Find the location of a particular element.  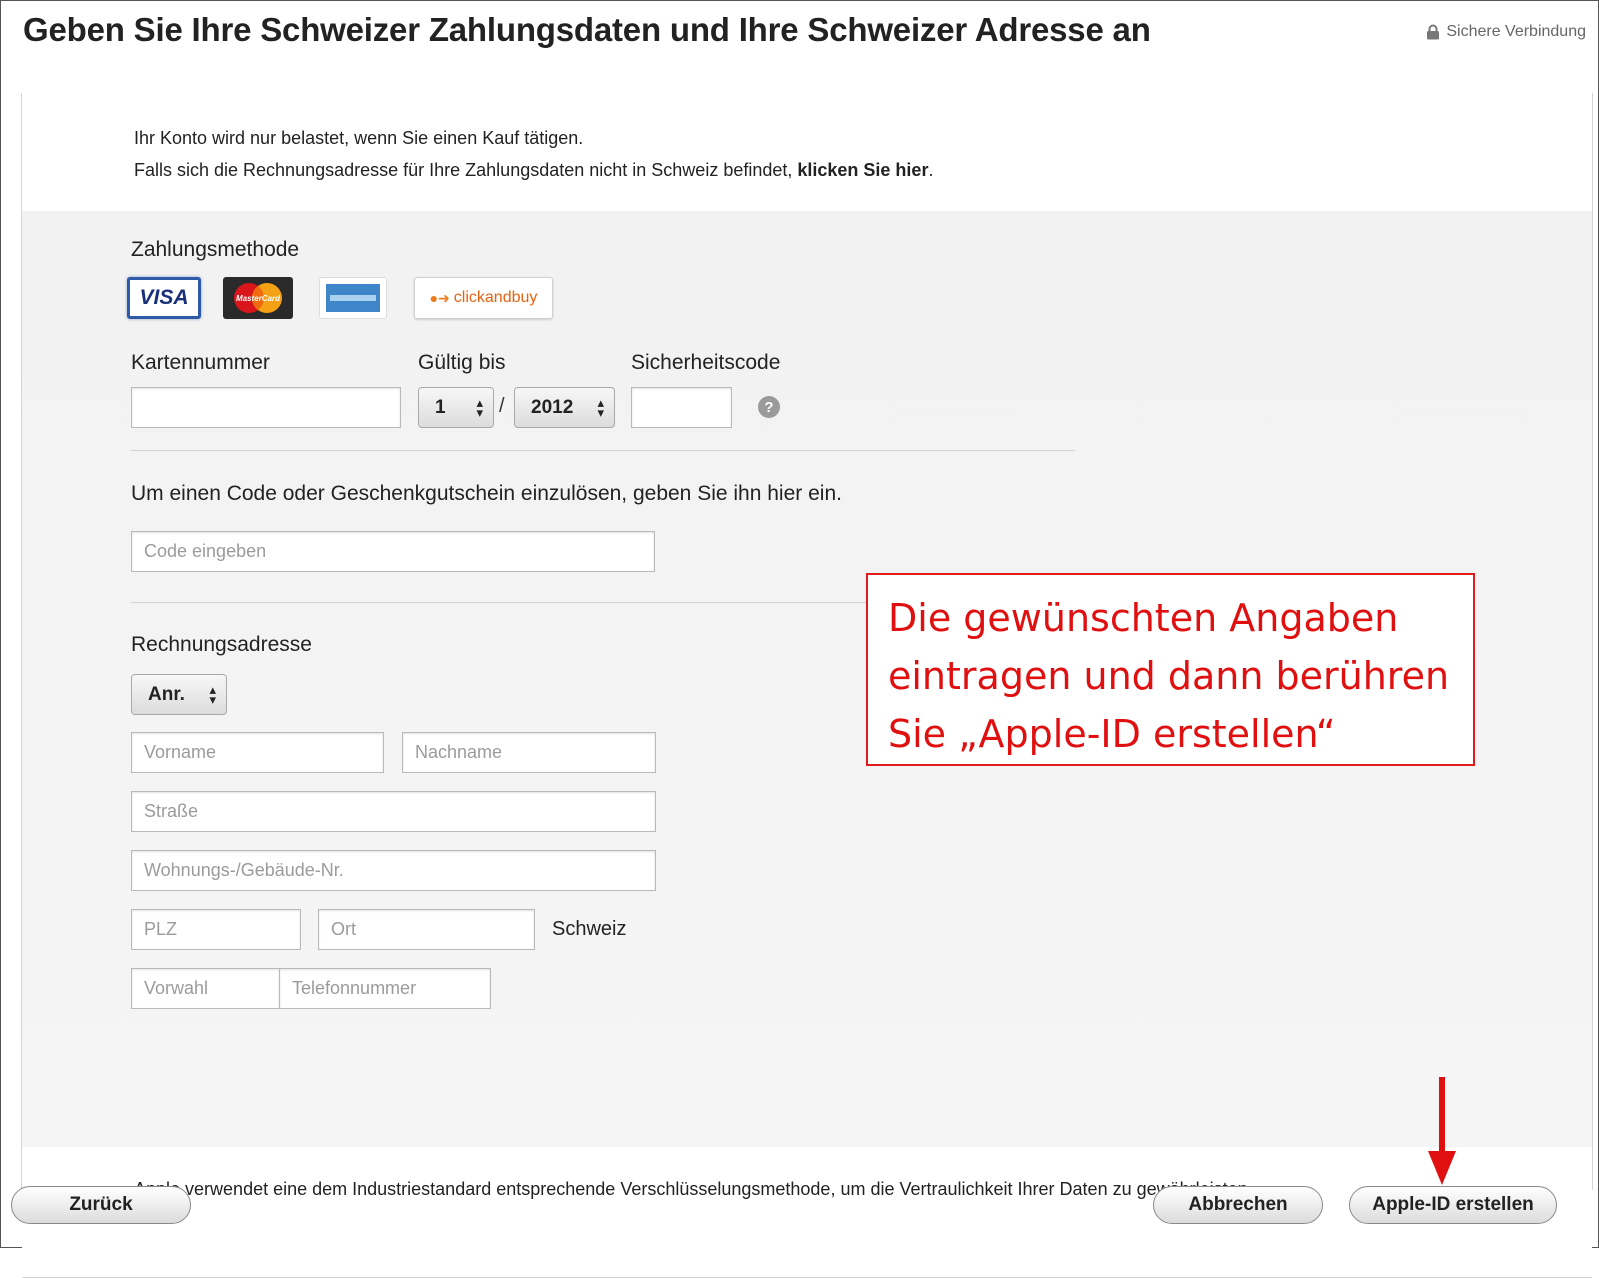

back-button: Zurück is located at coordinates (101, 1205).